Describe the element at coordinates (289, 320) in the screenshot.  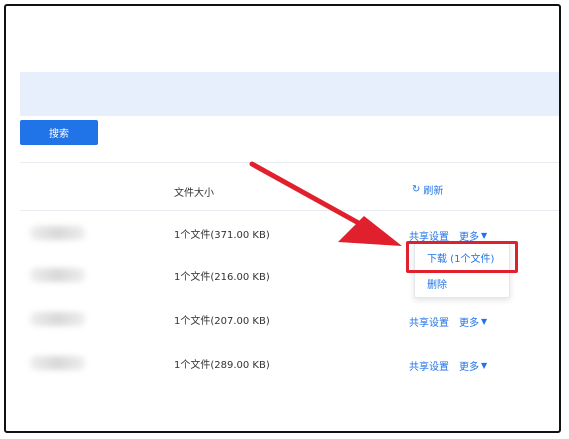
I see `table-row: 1个文件(207.00 KB) 共享设置 更多 ▼` at that location.